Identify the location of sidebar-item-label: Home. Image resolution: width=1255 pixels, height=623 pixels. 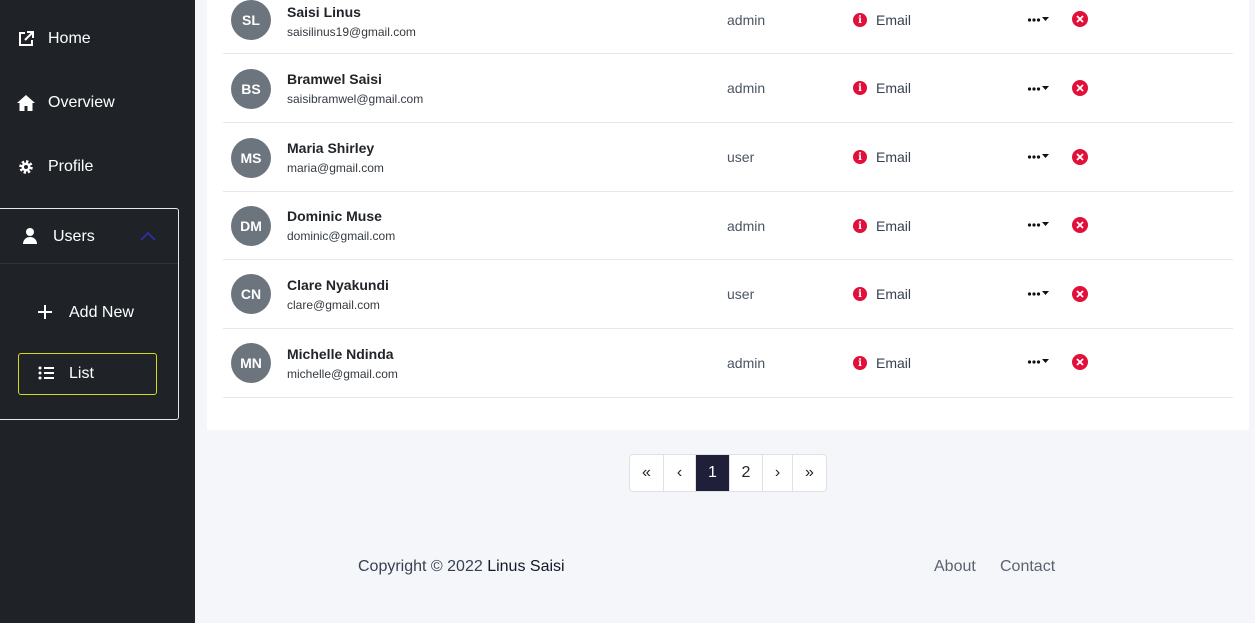
(69, 38).